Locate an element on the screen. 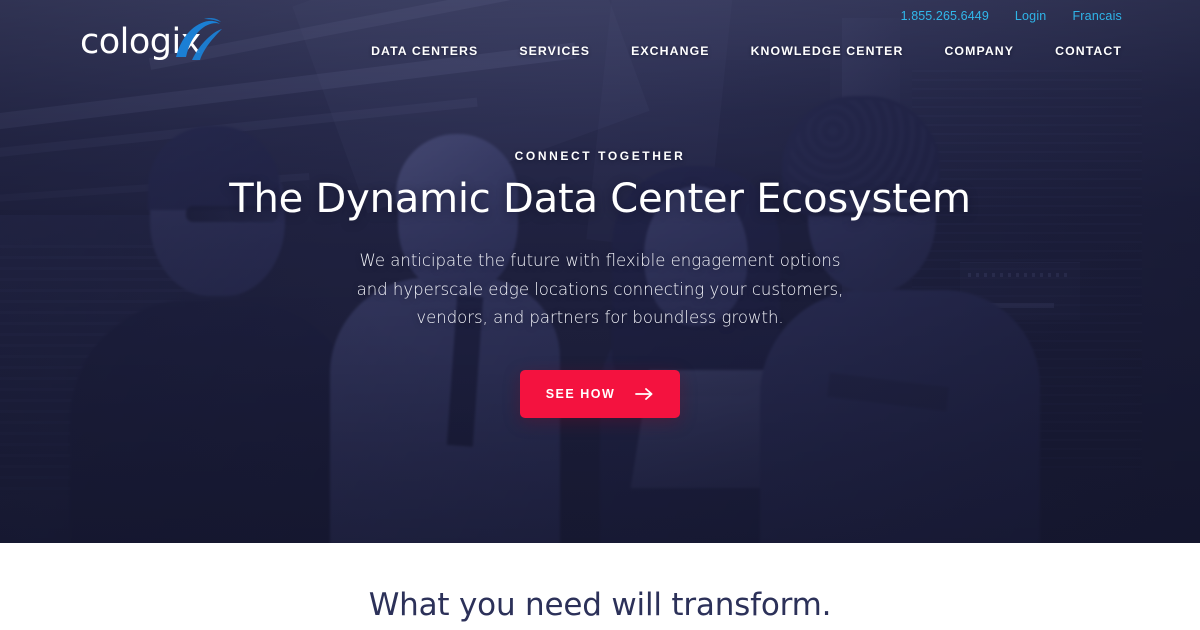 The height and width of the screenshot is (630, 1200). nav-exchange: EXCHANGE is located at coordinates (670, 51).